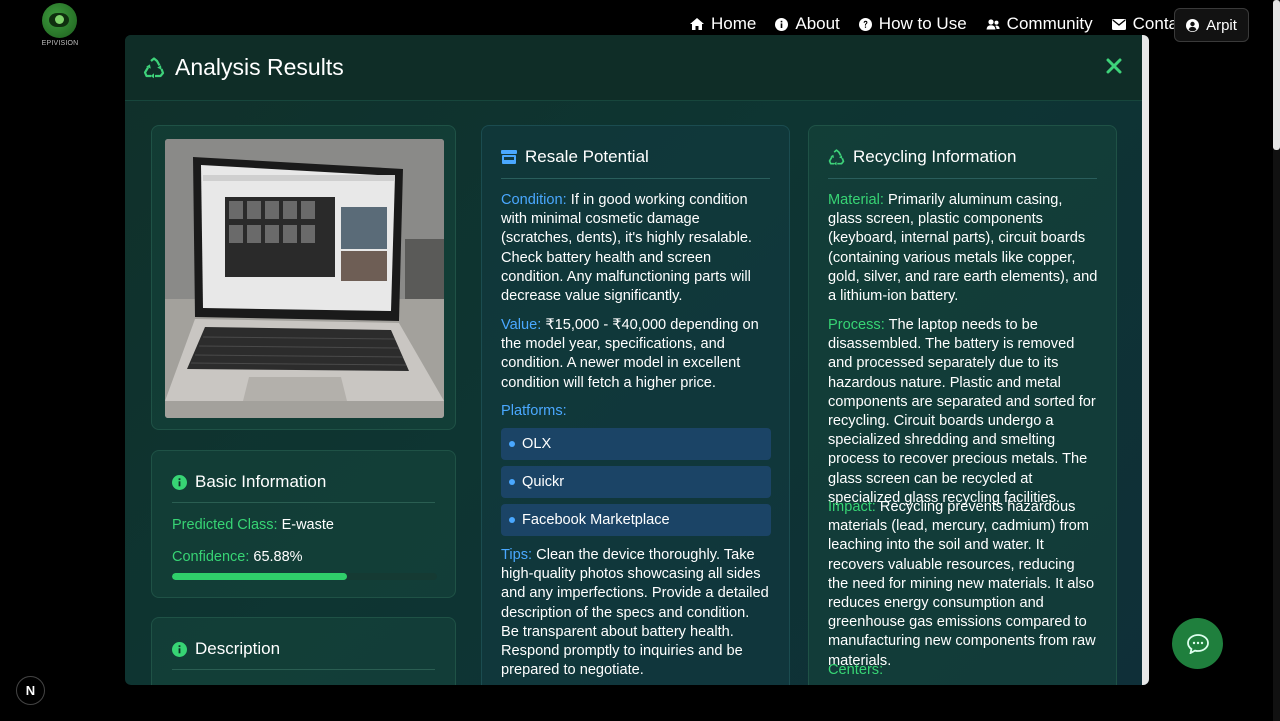 The height and width of the screenshot is (721, 1280). Describe the element at coordinates (1039, 24) in the screenshot. I see `nav-community-link: Community` at that location.